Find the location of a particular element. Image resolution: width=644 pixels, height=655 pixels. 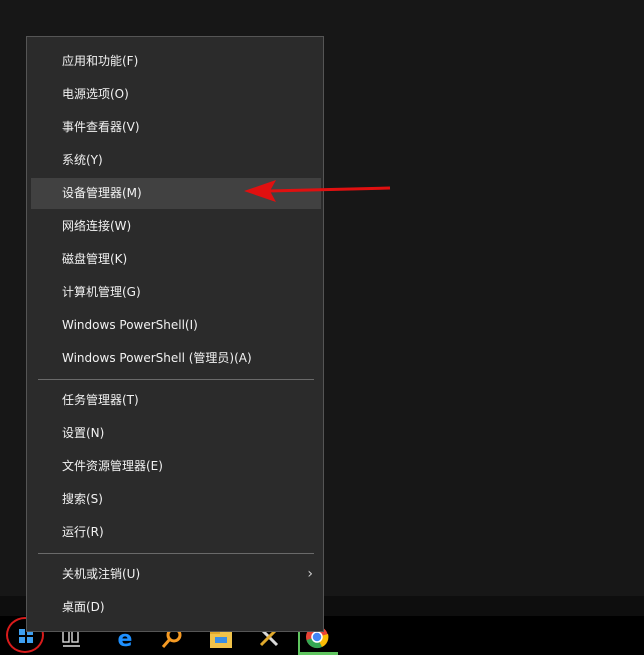

menu-item-label: 应用和功能(F) is located at coordinates (100, 61).